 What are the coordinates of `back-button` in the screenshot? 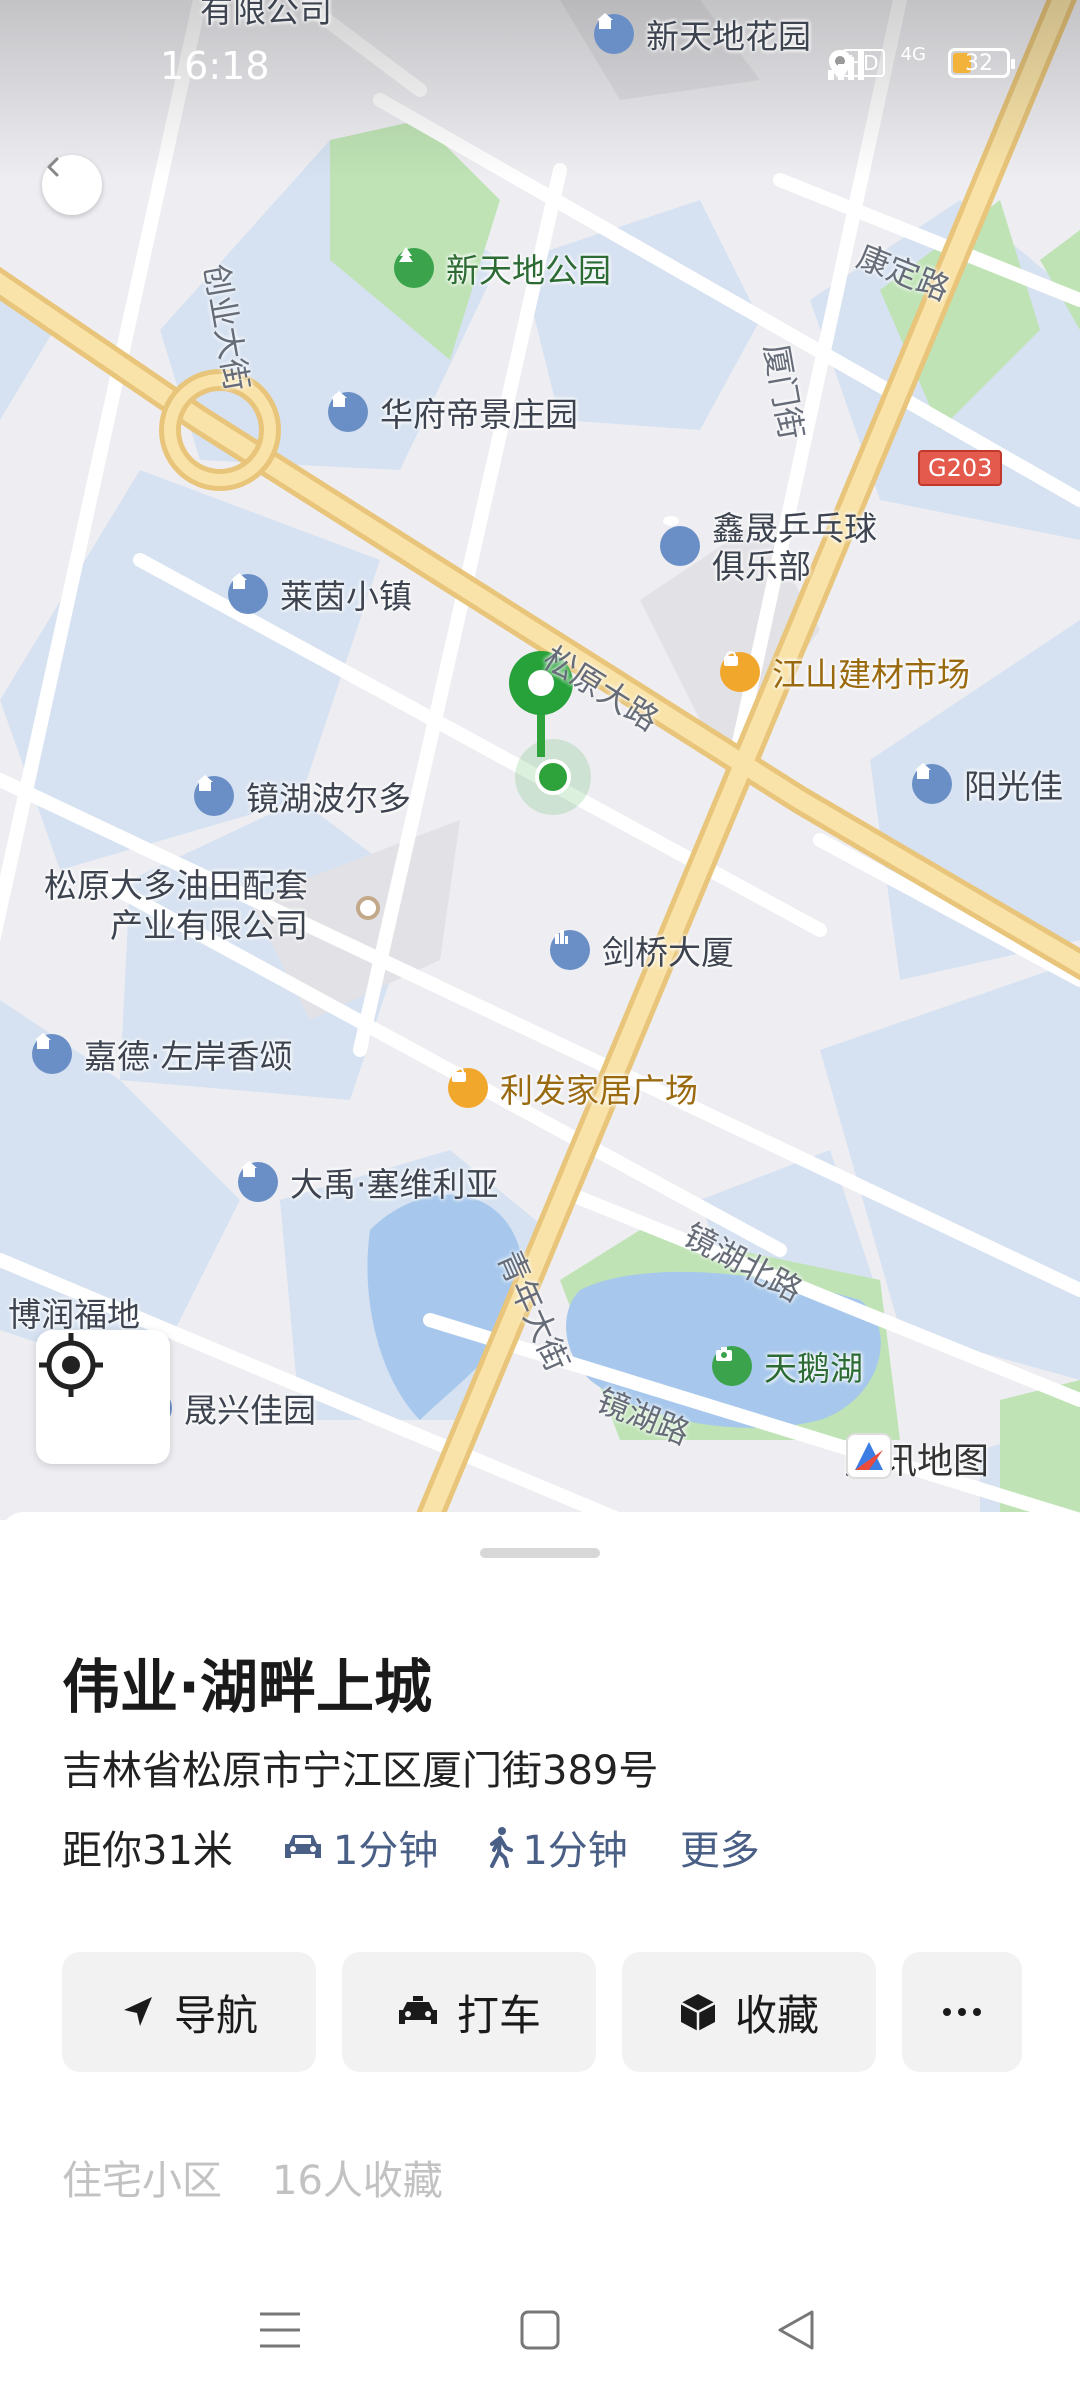 It's located at (72, 185).